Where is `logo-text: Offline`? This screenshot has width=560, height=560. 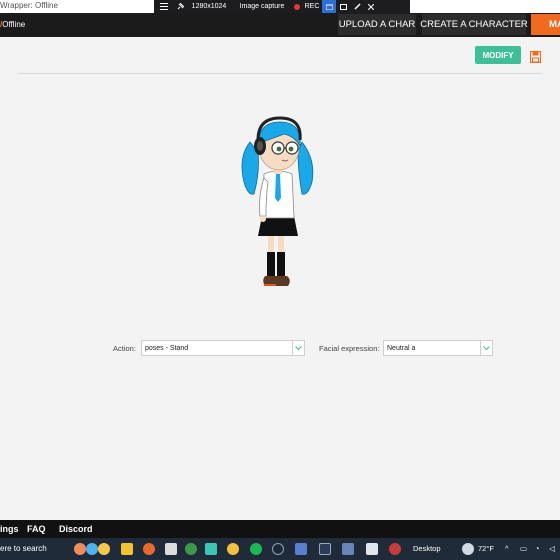
logo-text: Offline is located at coordinates (14, 24).